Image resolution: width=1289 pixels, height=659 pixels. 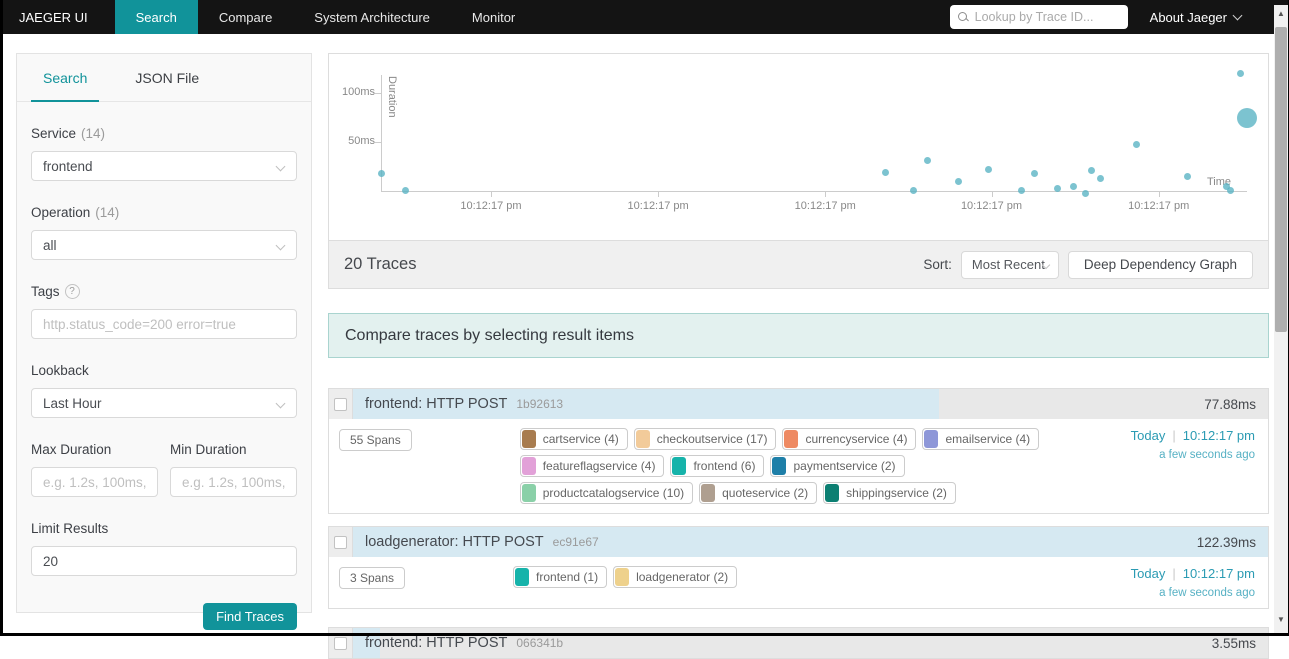 I want to click on sidebar-tab-search: Search, so click(x=65, y=77).